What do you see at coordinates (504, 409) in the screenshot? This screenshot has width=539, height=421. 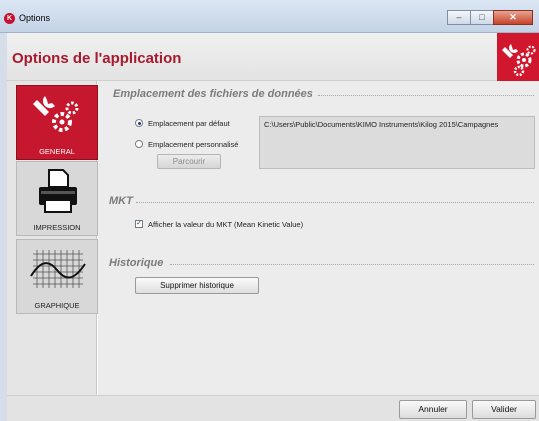 I see `ok-button: Valider` at bounding box center [504, 409].